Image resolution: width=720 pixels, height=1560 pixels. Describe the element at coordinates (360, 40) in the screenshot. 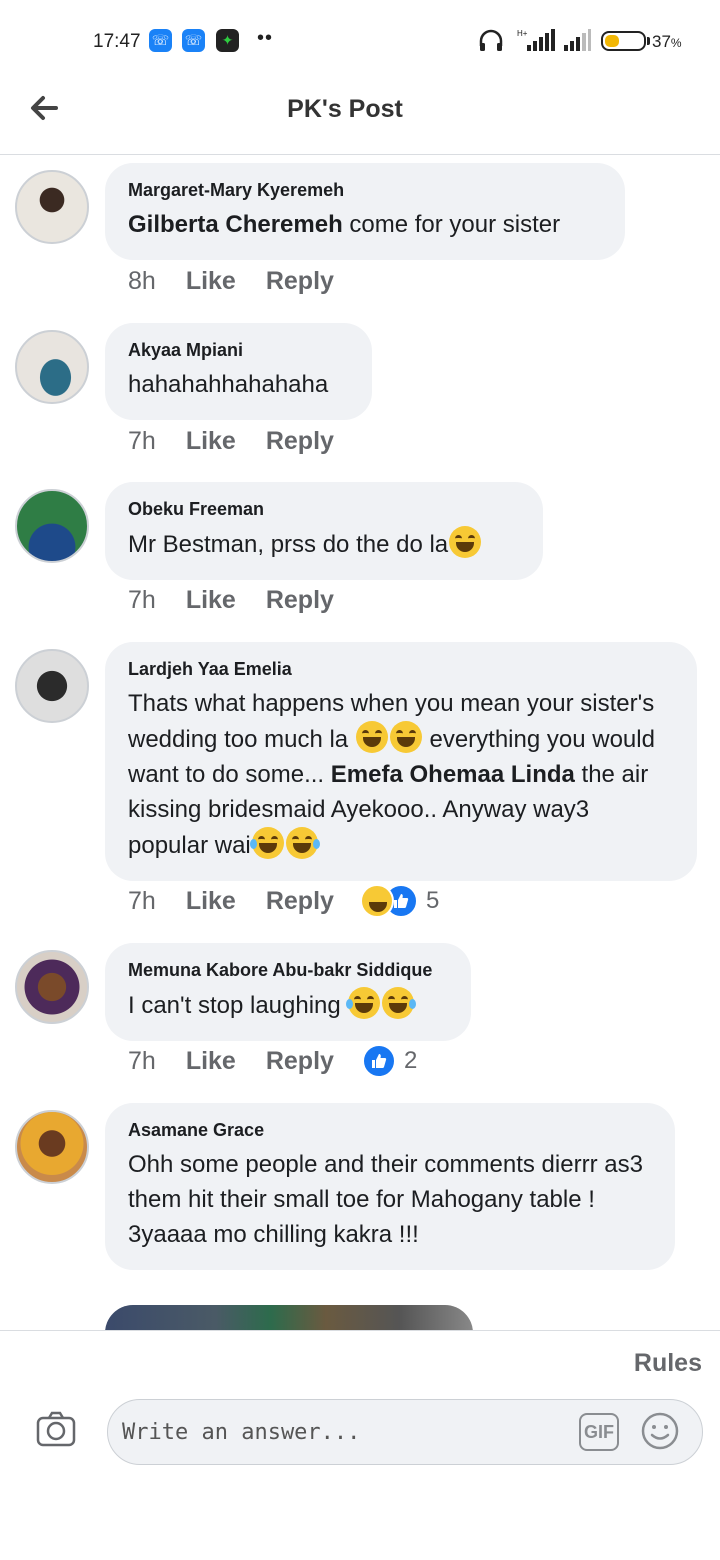

I see `status-bar: 17:47 ☏ ☏ ✦ •• H+ 37%` at that location.